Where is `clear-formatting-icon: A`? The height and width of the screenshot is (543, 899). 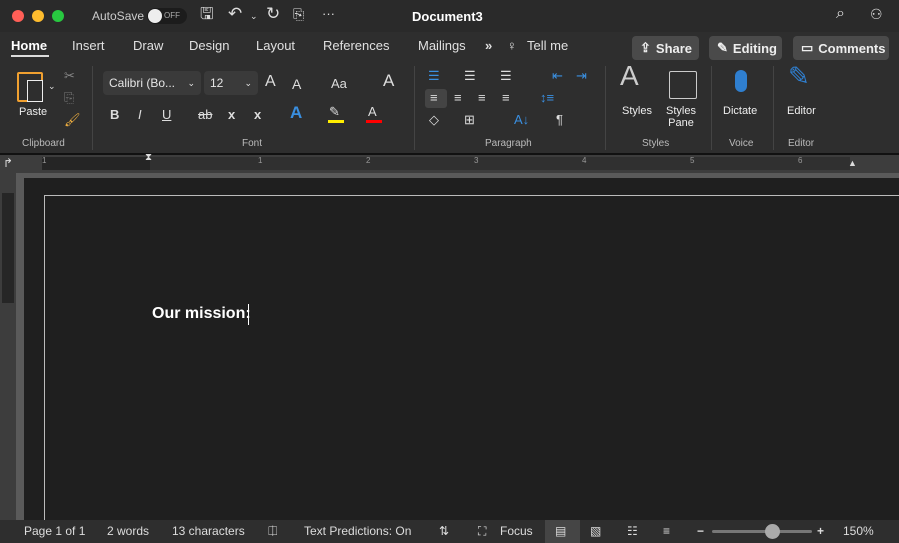
clear-formatting-icon: A is located at coordinates (388, 80).